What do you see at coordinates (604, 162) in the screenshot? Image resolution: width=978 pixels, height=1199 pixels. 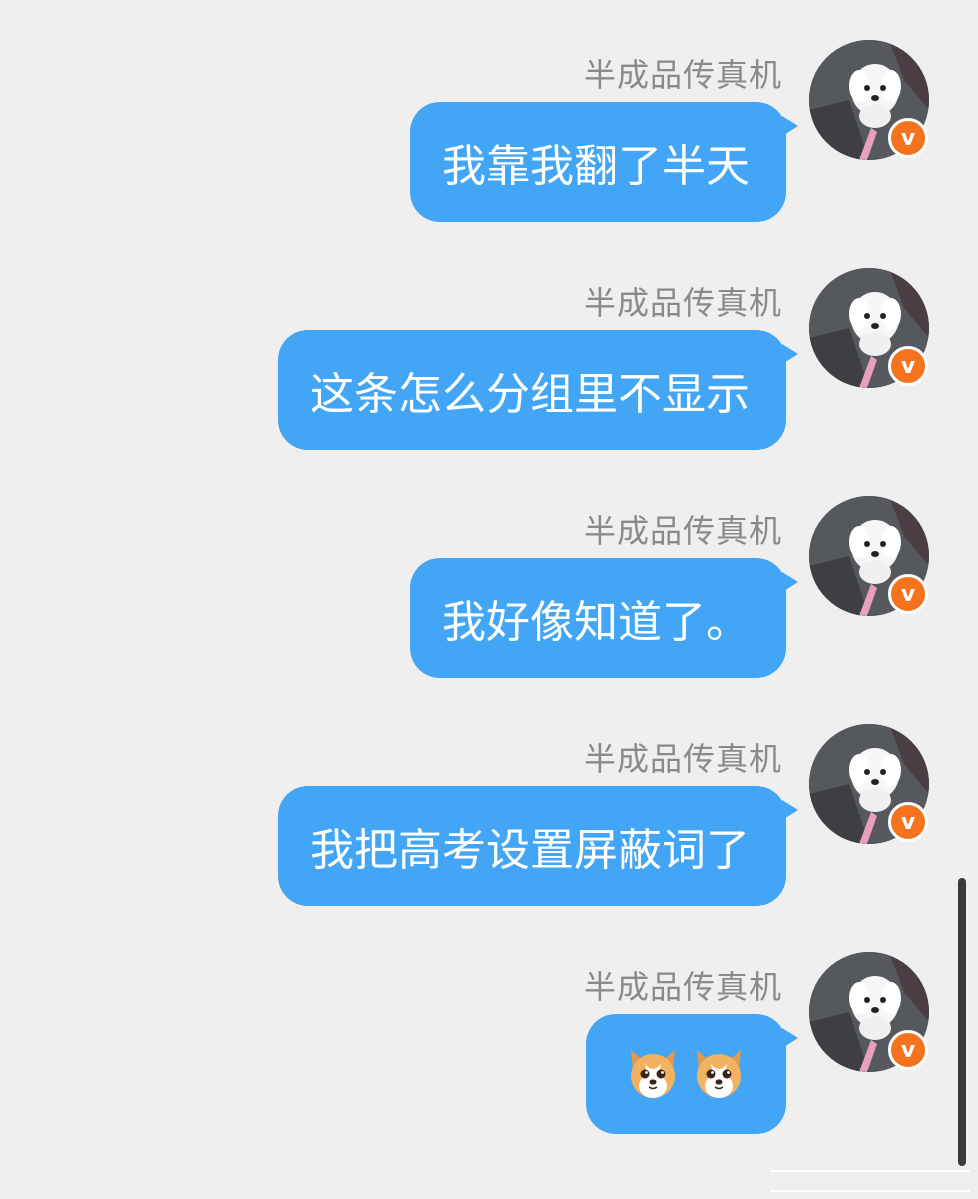 I see `message-bubble: 我靠我翻了半天` at bounding box center [604, 162].